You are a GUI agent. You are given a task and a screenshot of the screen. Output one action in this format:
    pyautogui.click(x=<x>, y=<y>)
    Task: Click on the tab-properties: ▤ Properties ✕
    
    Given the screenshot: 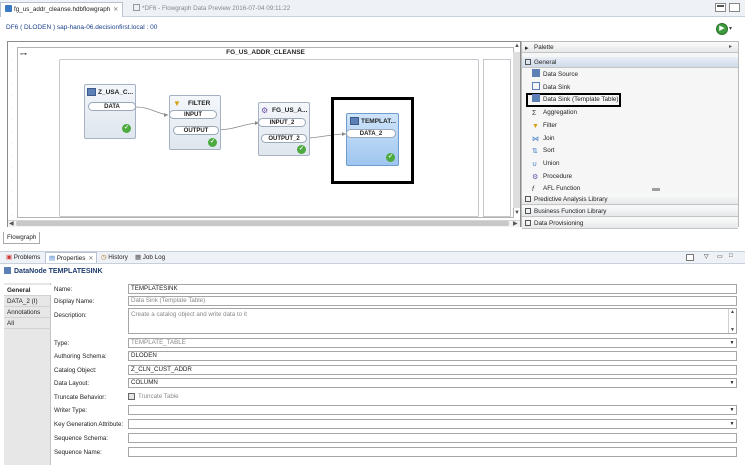 What is the action you would take?
    pyautogui.click(x=71, y=257)
    